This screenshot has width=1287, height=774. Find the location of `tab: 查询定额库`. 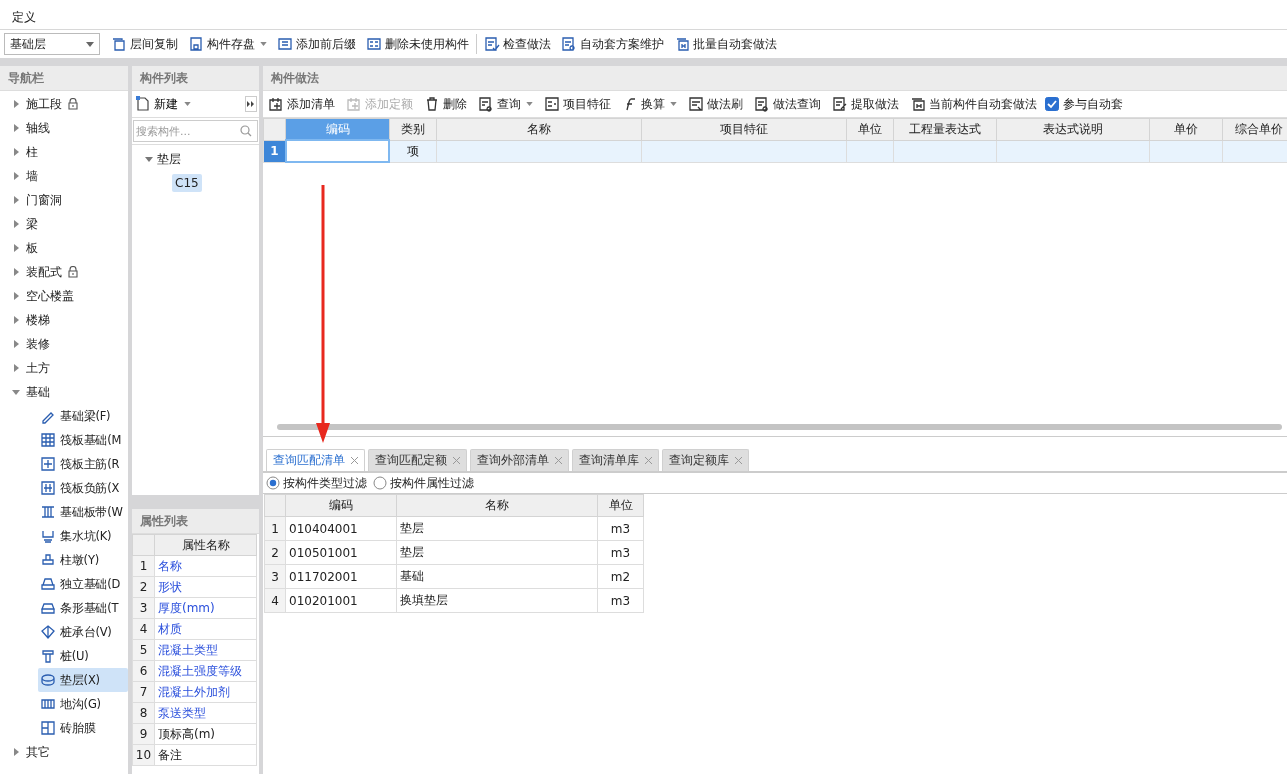

tab: 查询定额库 is located at coordinates (705, 460).